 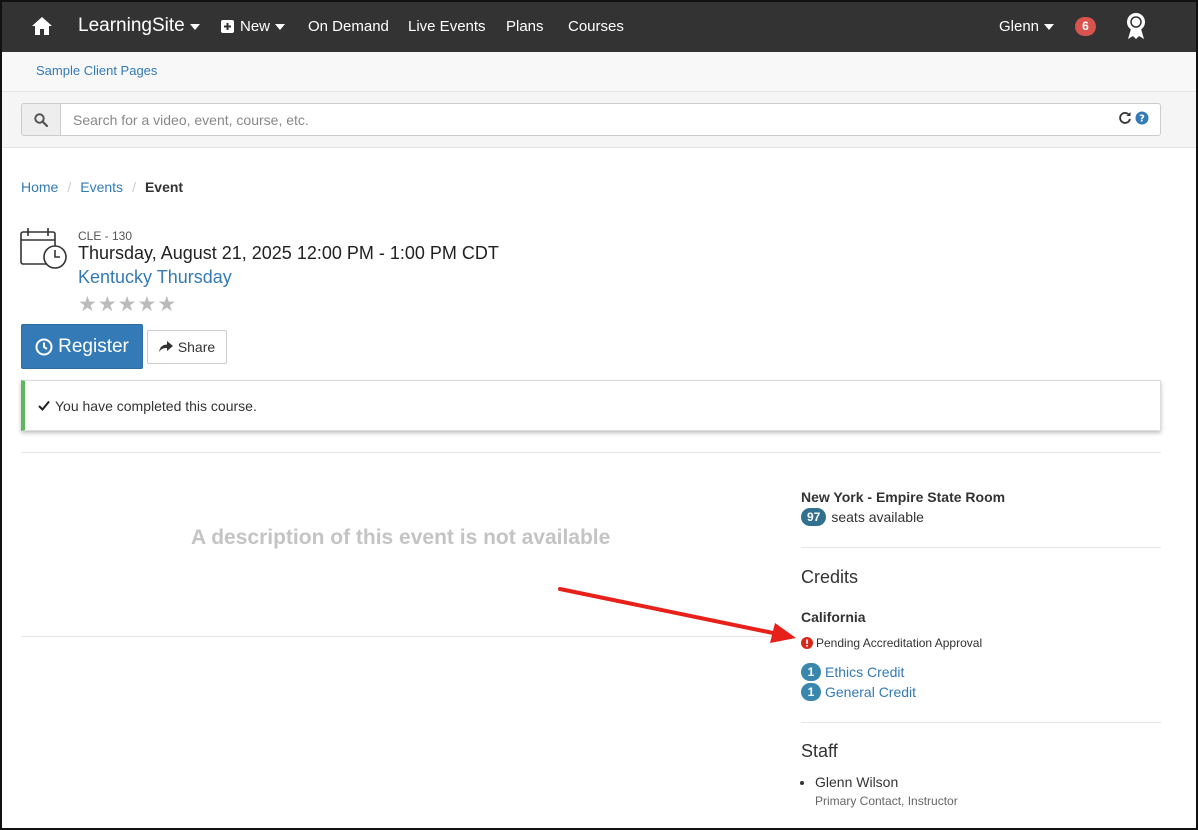 I want to click on search-icon, so click(x=41, y=119).